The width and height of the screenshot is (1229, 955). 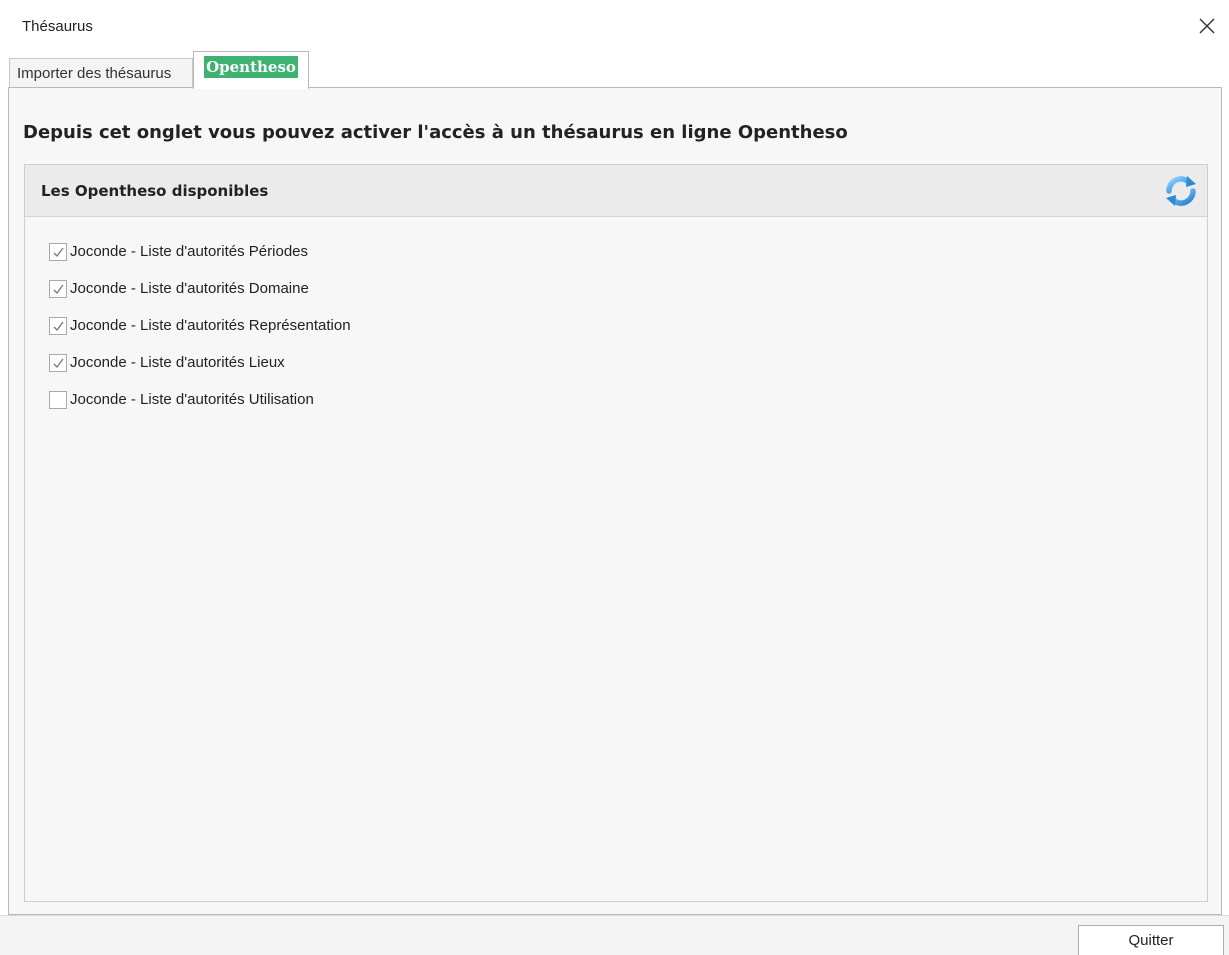 I want to click on title-bar: Thésaurus, so click(x=614, y=24).